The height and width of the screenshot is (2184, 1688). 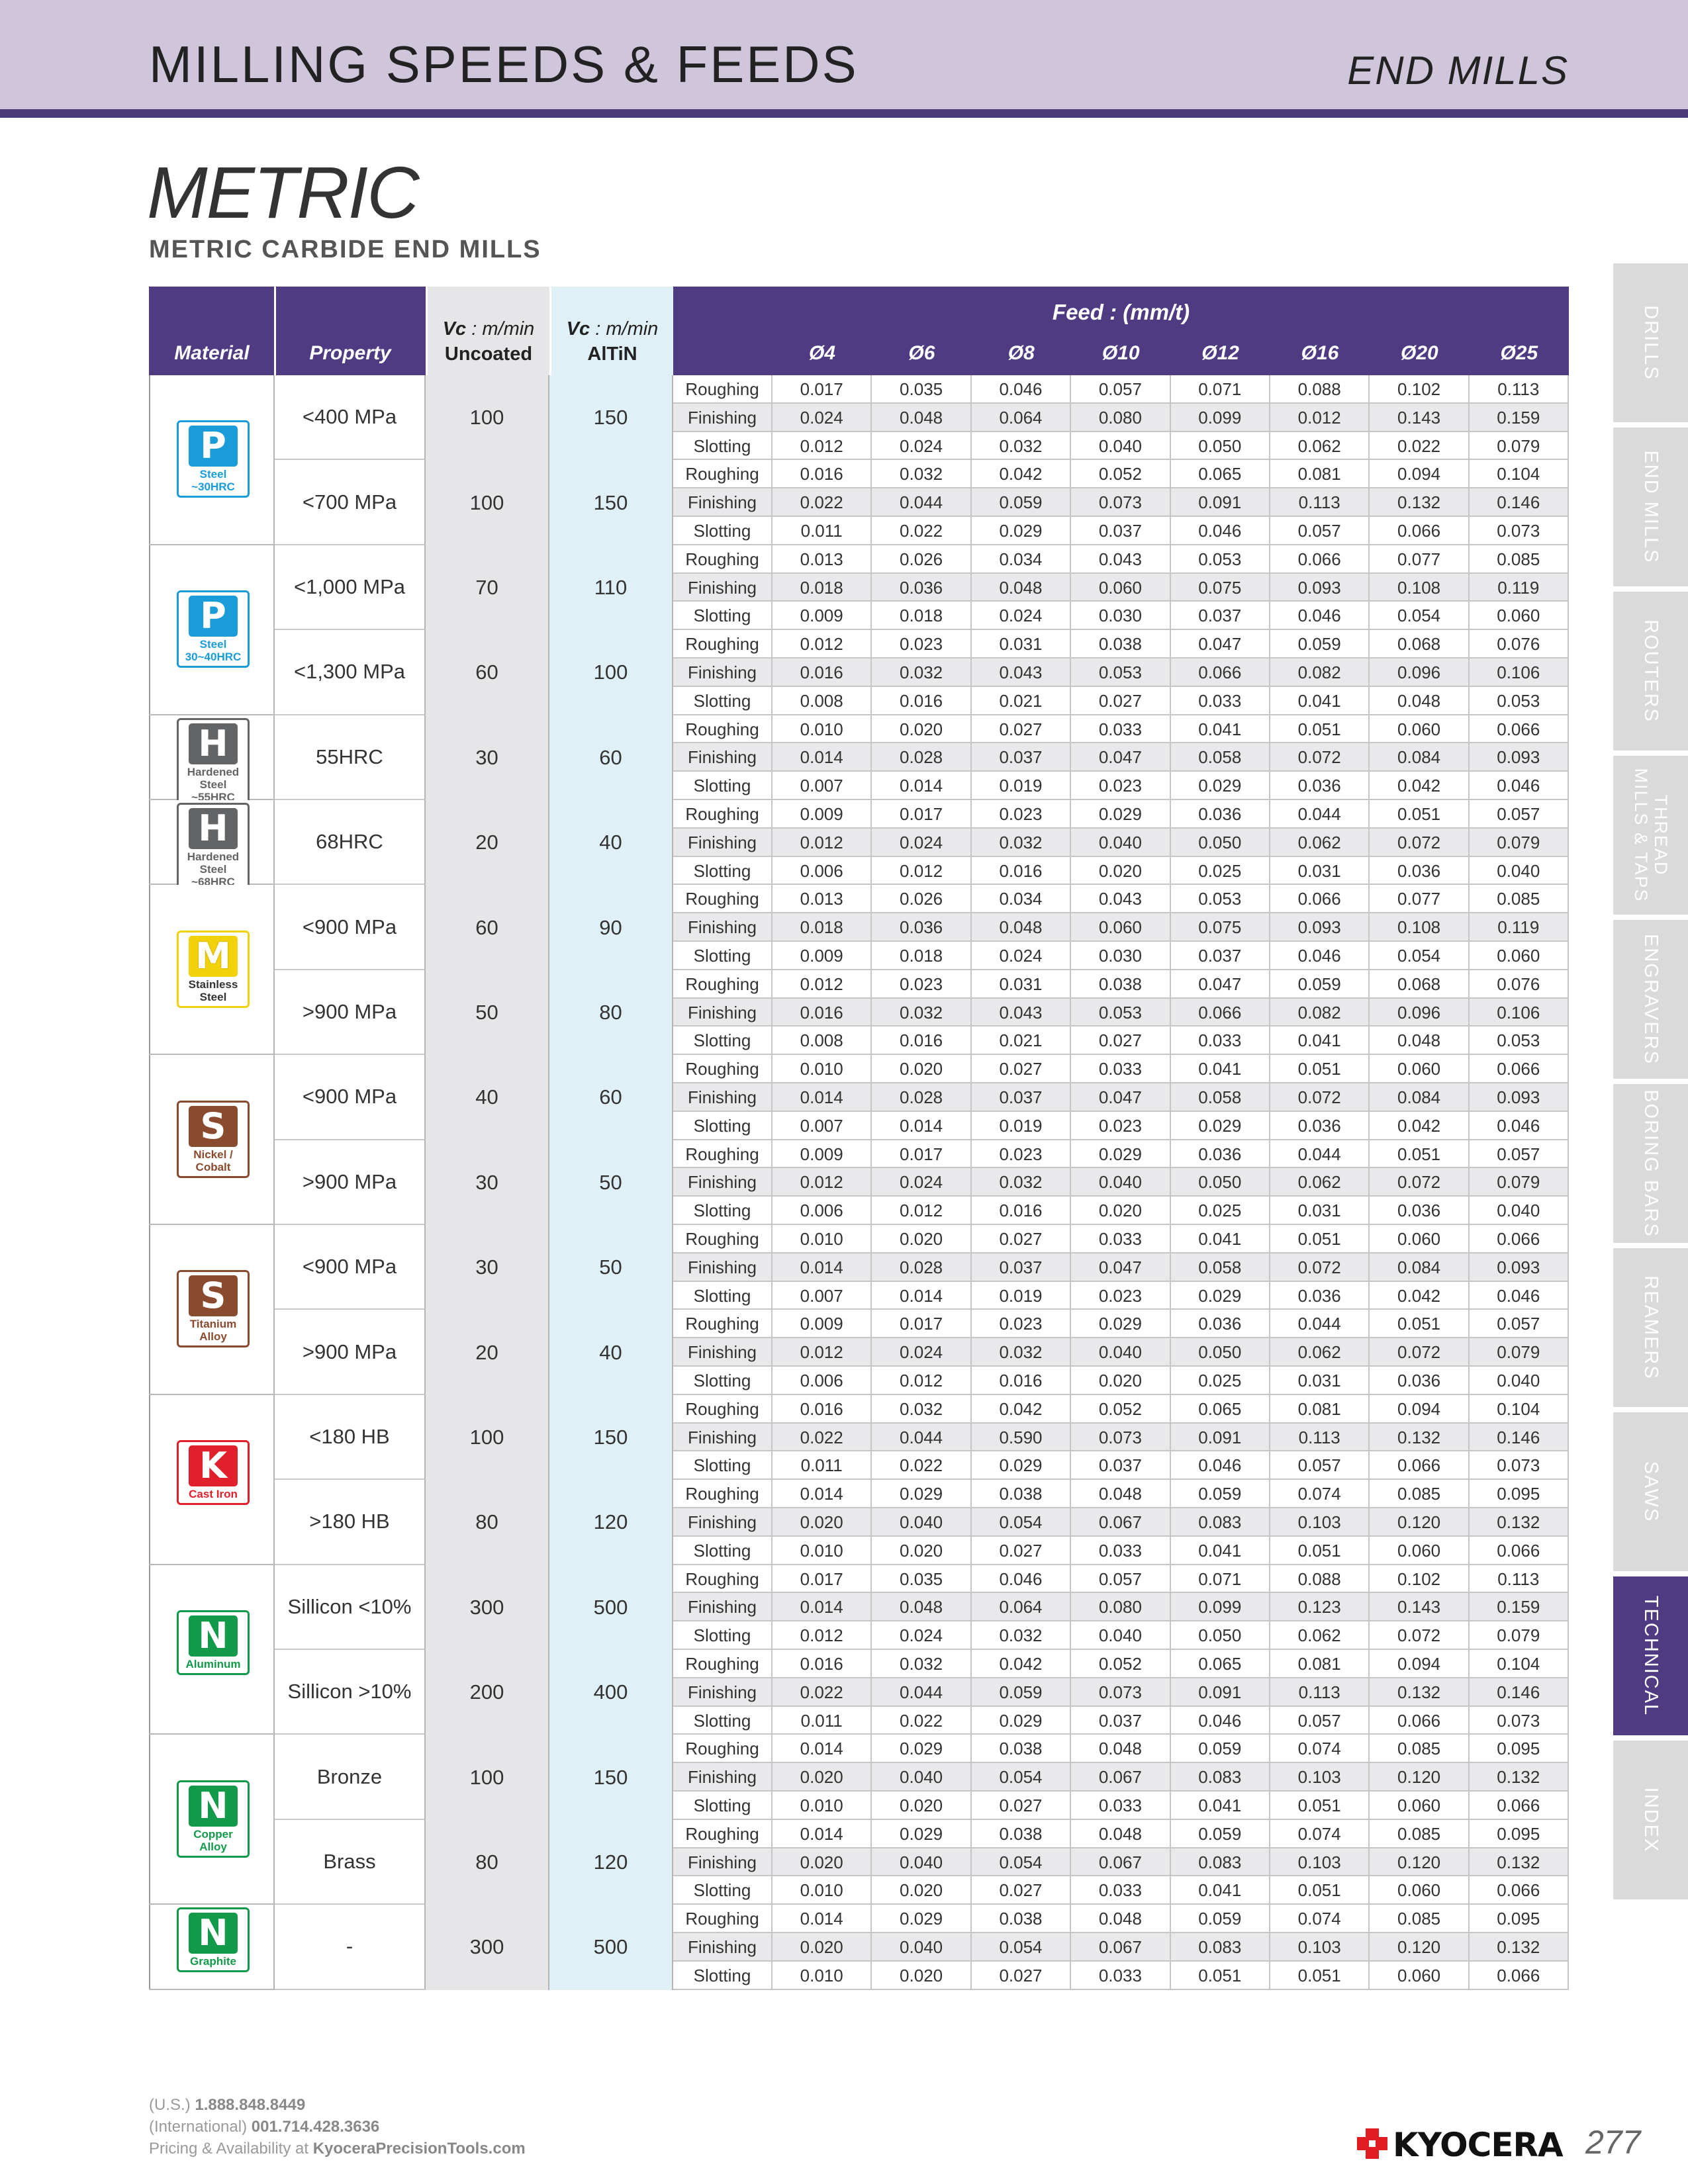 I want to click on material-cell: S Titanium Alloy, so click(x=212, y=1309).